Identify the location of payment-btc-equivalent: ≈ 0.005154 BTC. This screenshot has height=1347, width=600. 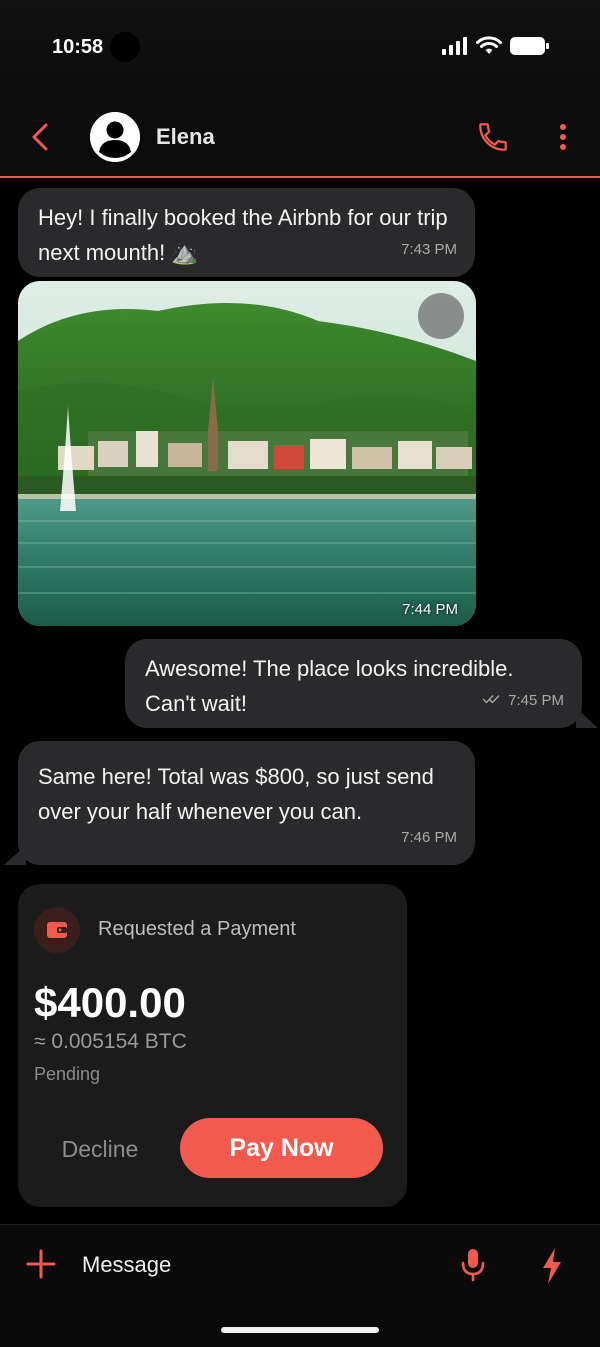
(110, 1041).